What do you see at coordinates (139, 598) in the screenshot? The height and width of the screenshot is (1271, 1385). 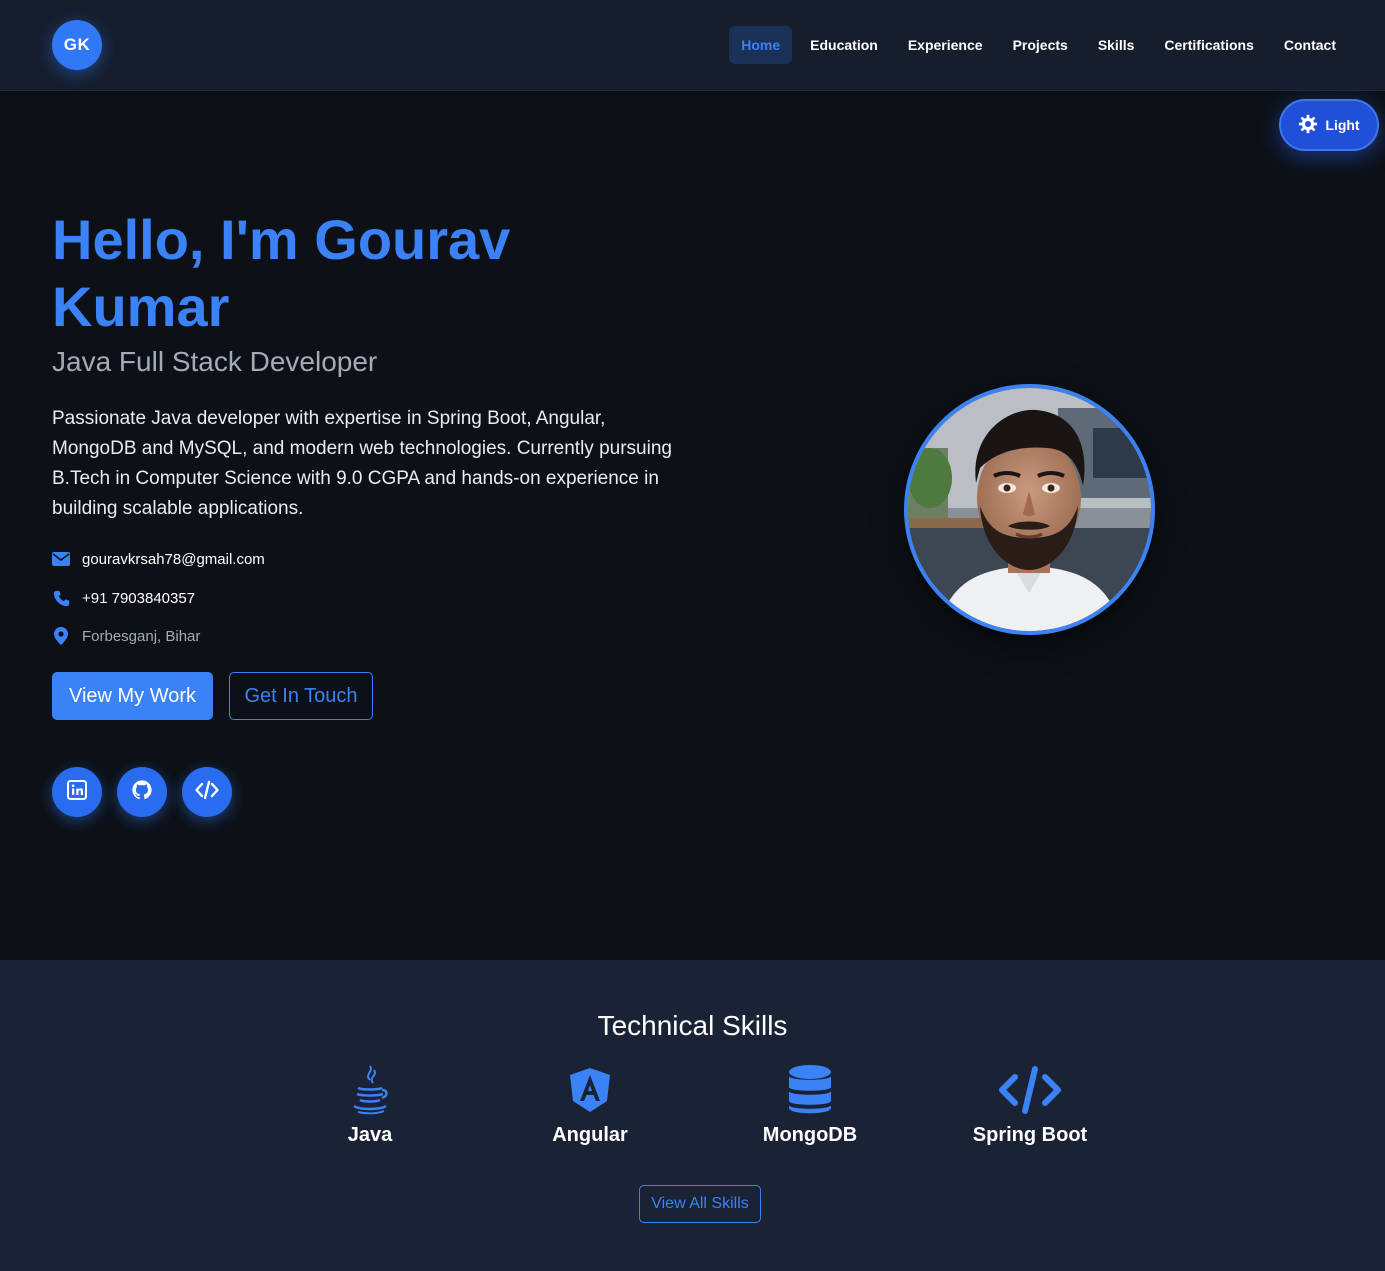 I see `contact-phone-text: +91 7903840357` at bounding box center [139, 598].